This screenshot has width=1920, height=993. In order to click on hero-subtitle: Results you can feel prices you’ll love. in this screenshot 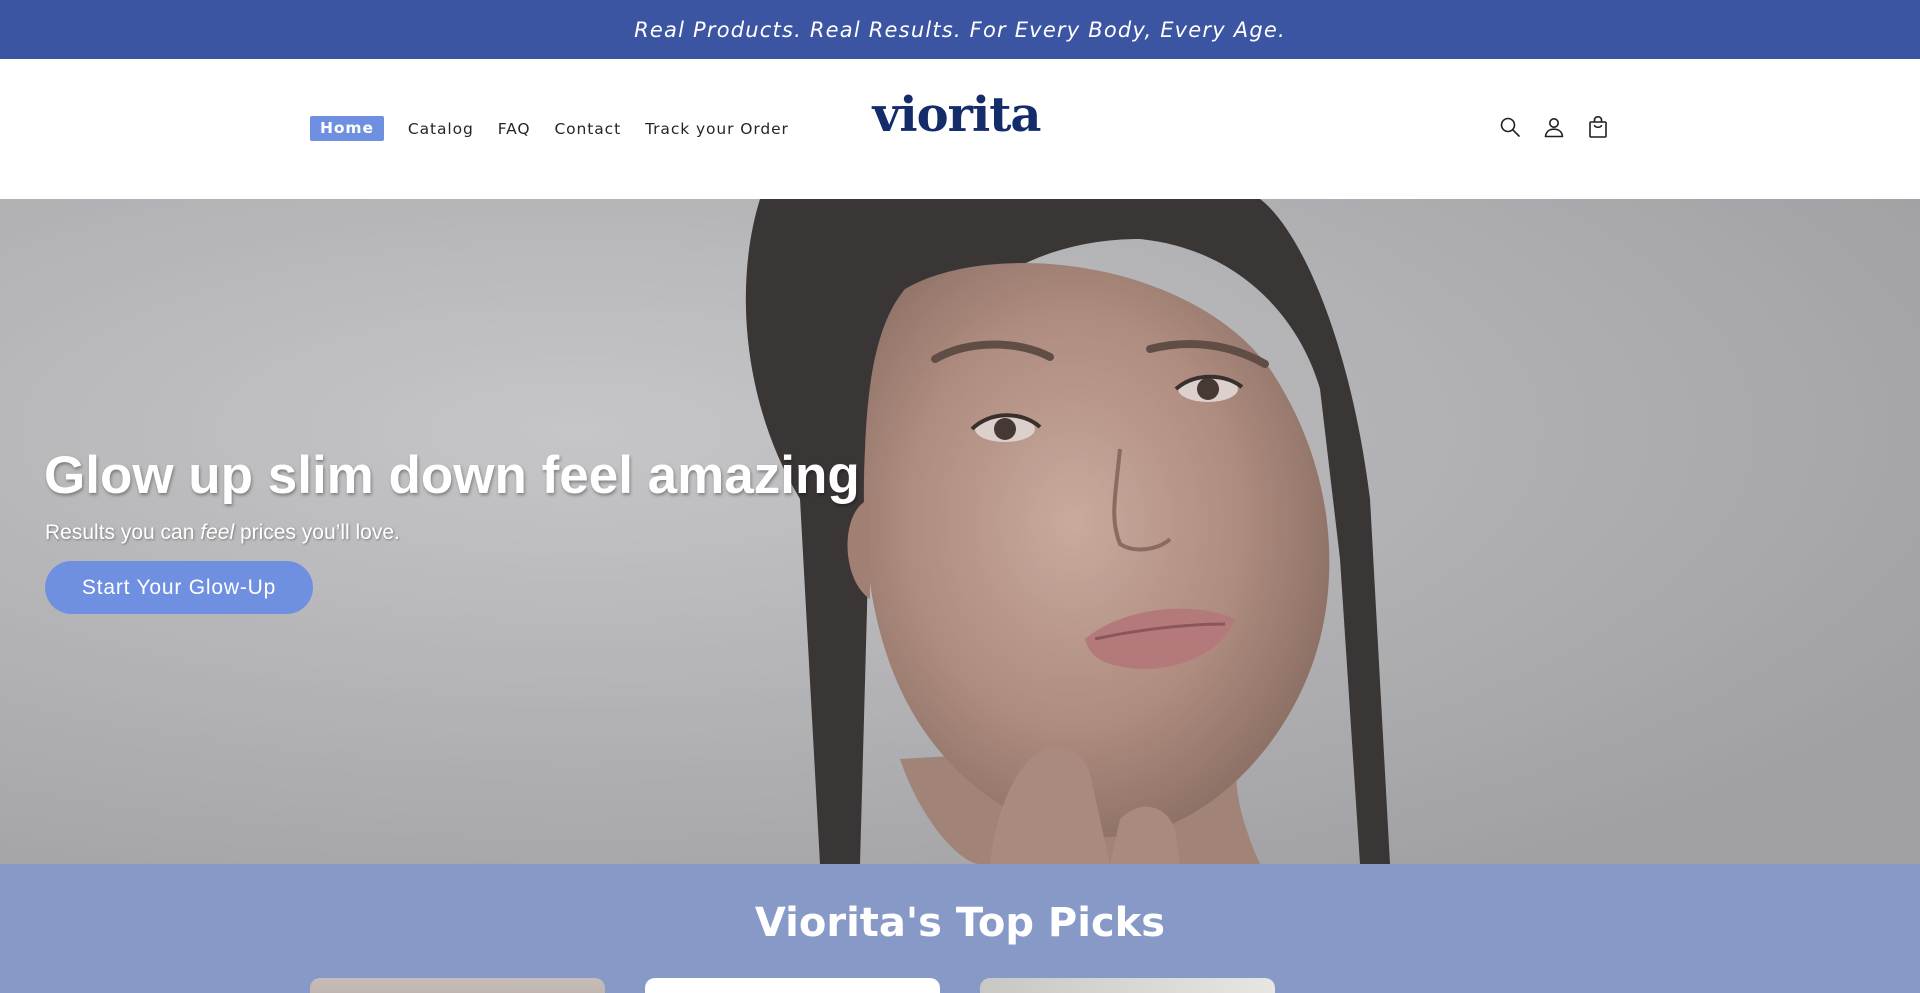, I will do `click(222, 533)`.